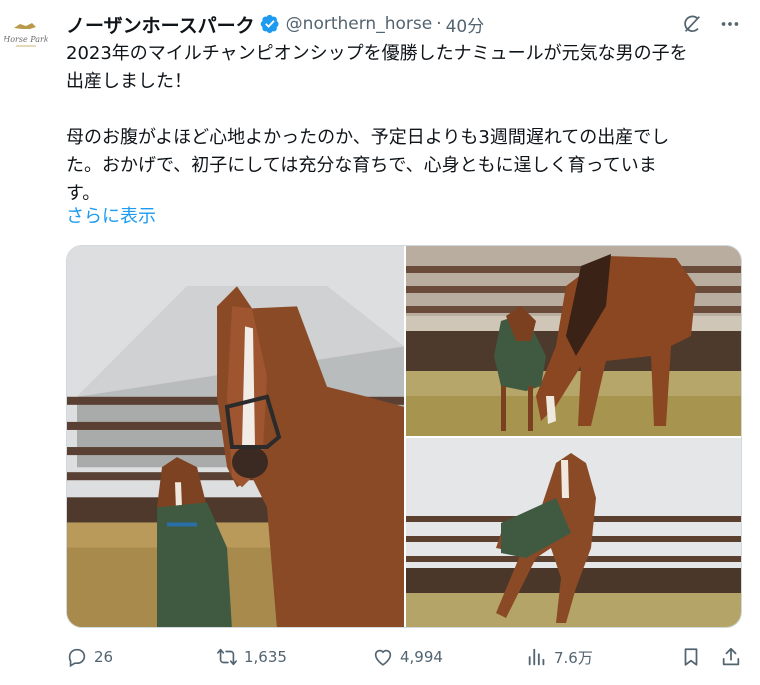 The height and width of the screenshot is (685, 760). I want to click on handle: @northern_horse, so click(359, 24).